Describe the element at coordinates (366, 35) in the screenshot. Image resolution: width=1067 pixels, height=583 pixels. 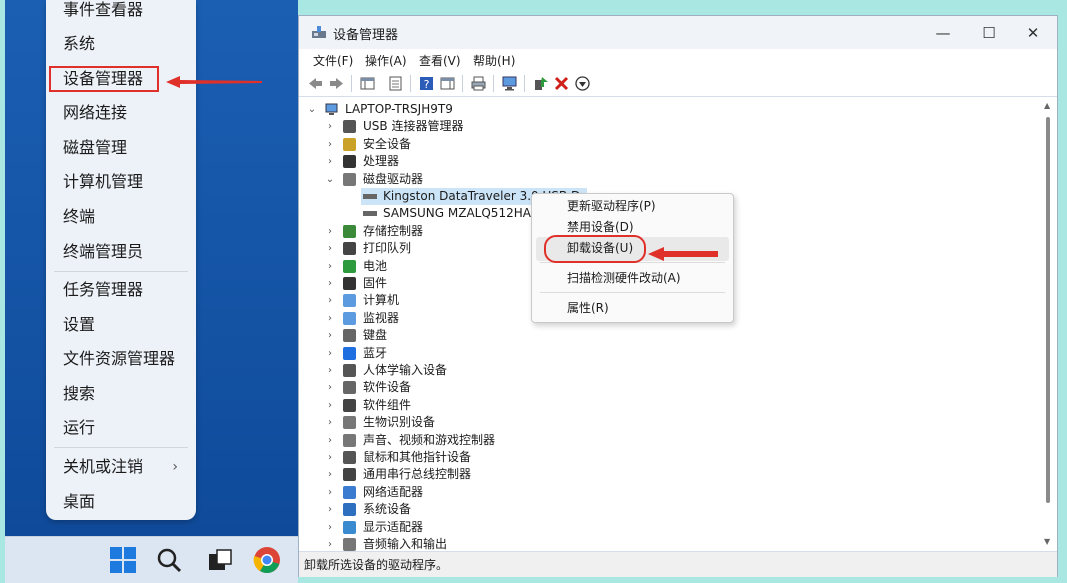
I see `window-title: 设备管理器` at that location.